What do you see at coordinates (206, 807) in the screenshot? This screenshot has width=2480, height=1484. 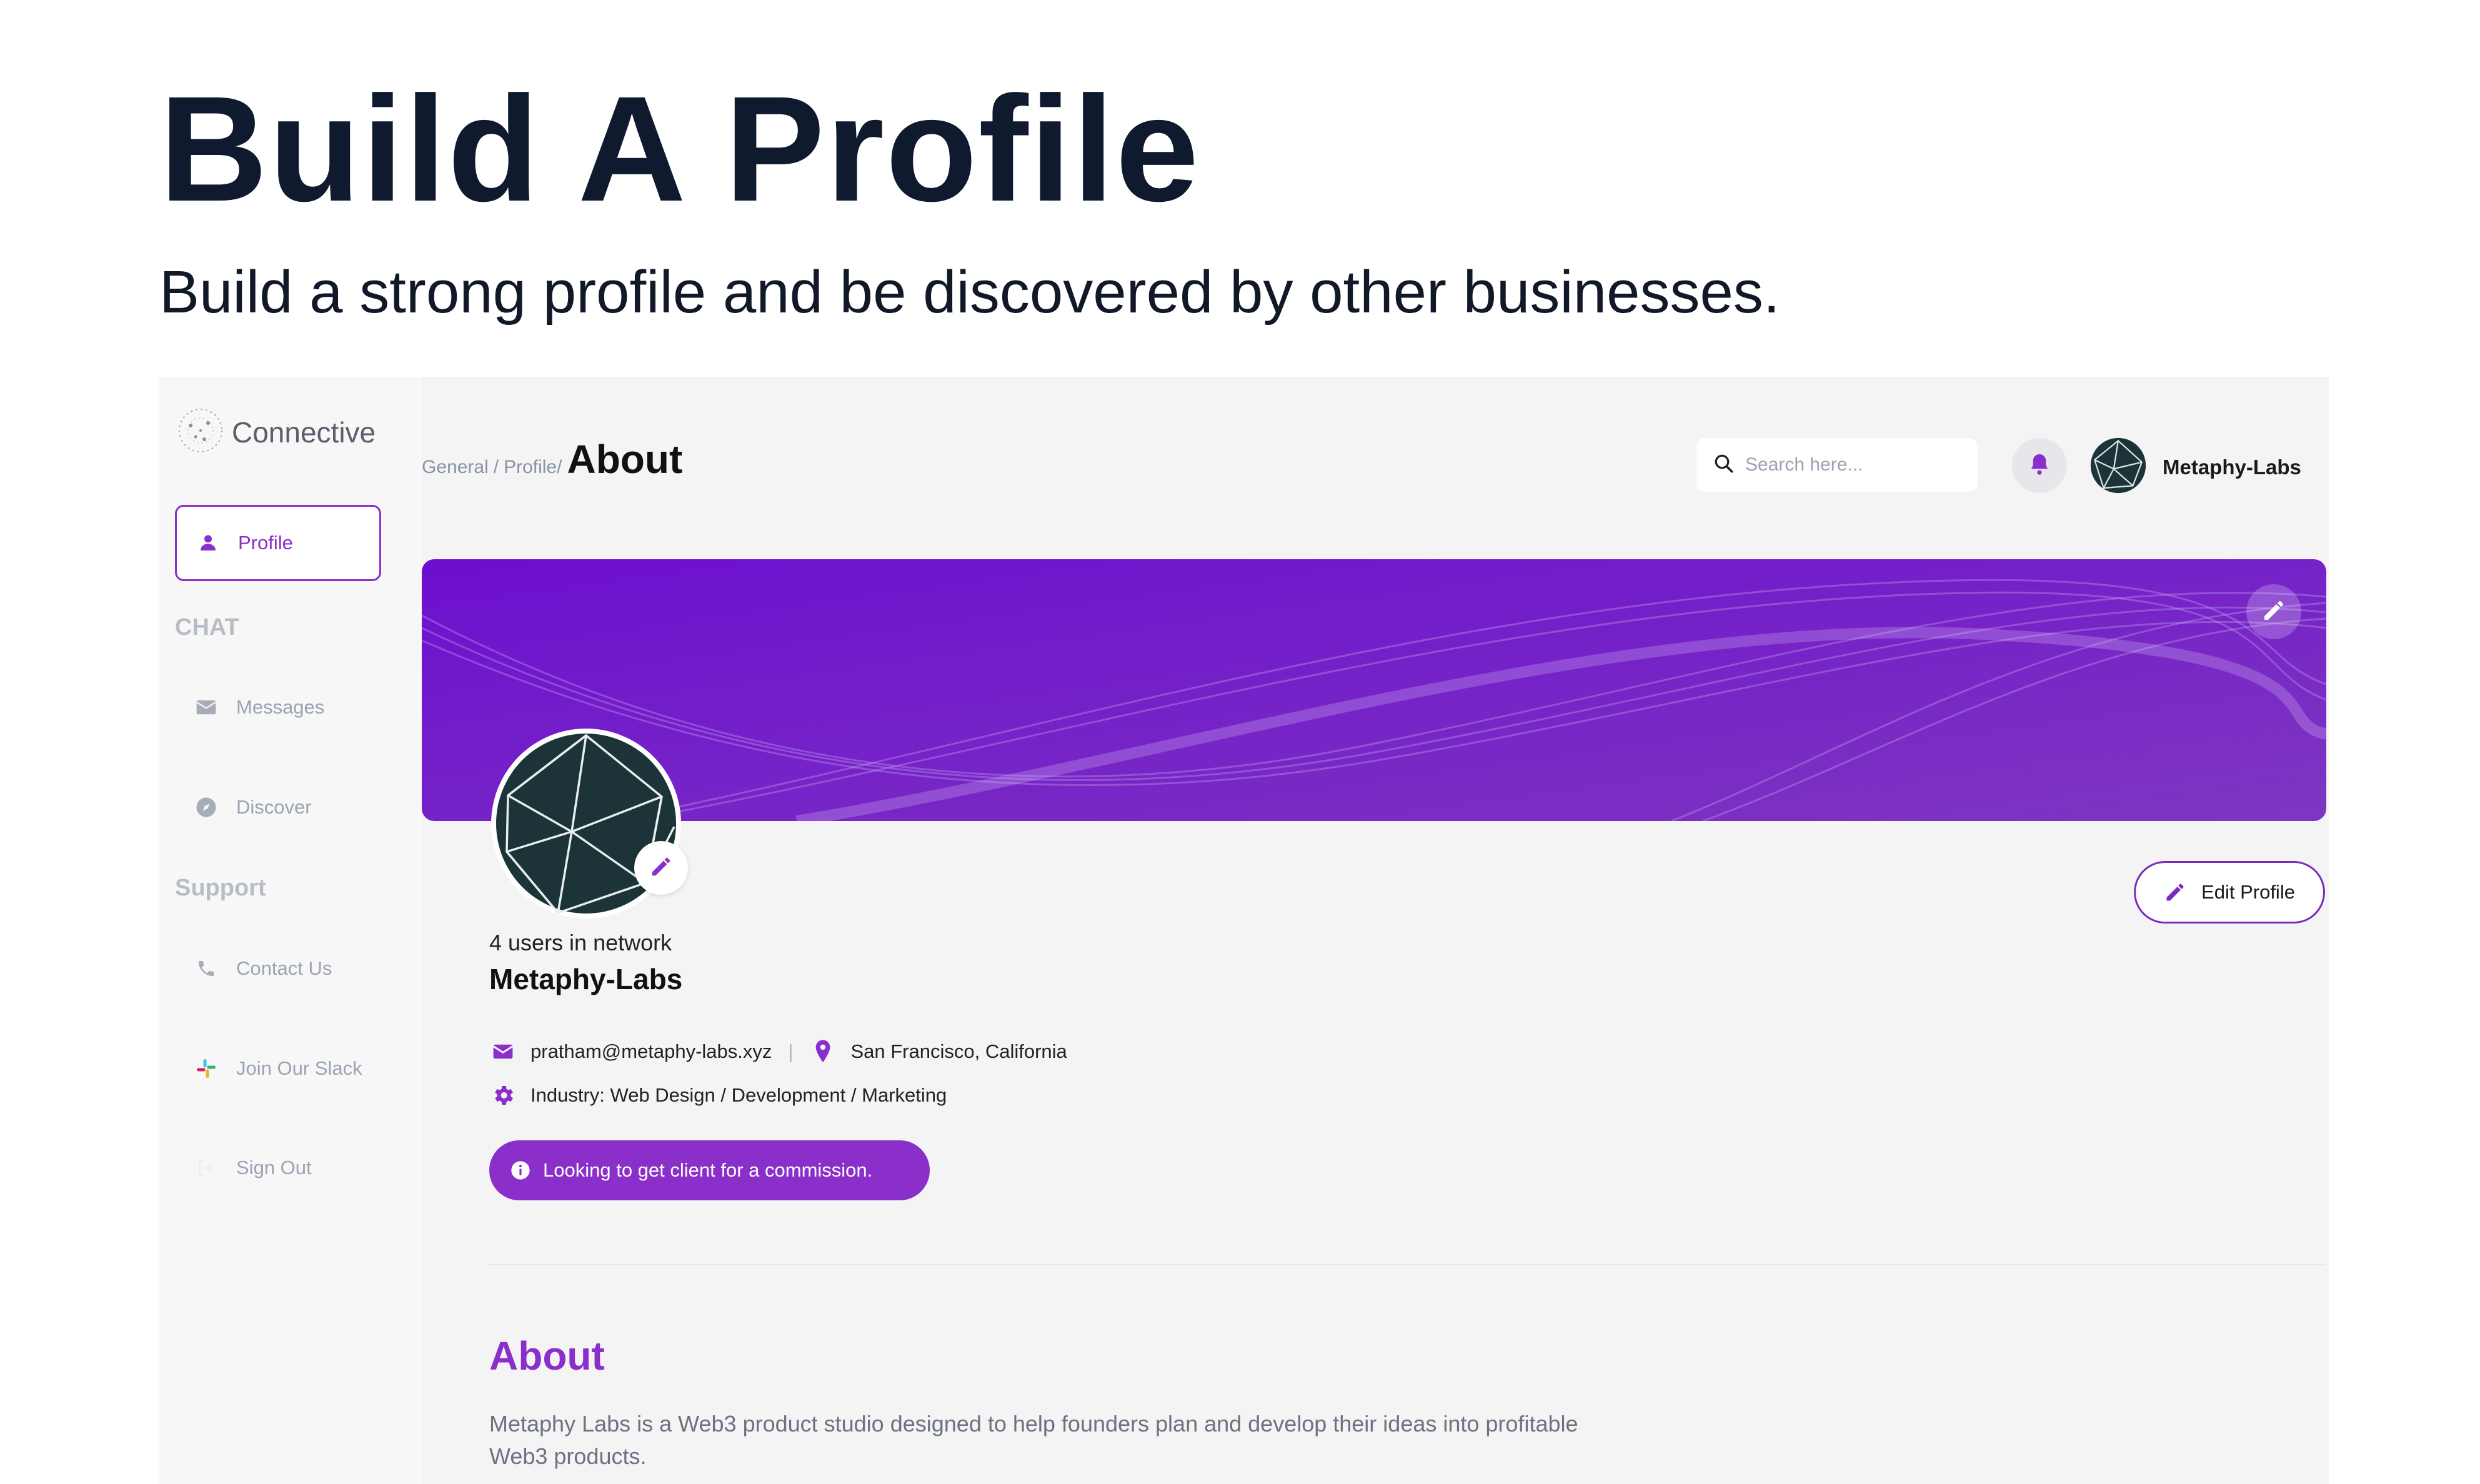 I see `compass-icon` at bounding box center [206, 807].